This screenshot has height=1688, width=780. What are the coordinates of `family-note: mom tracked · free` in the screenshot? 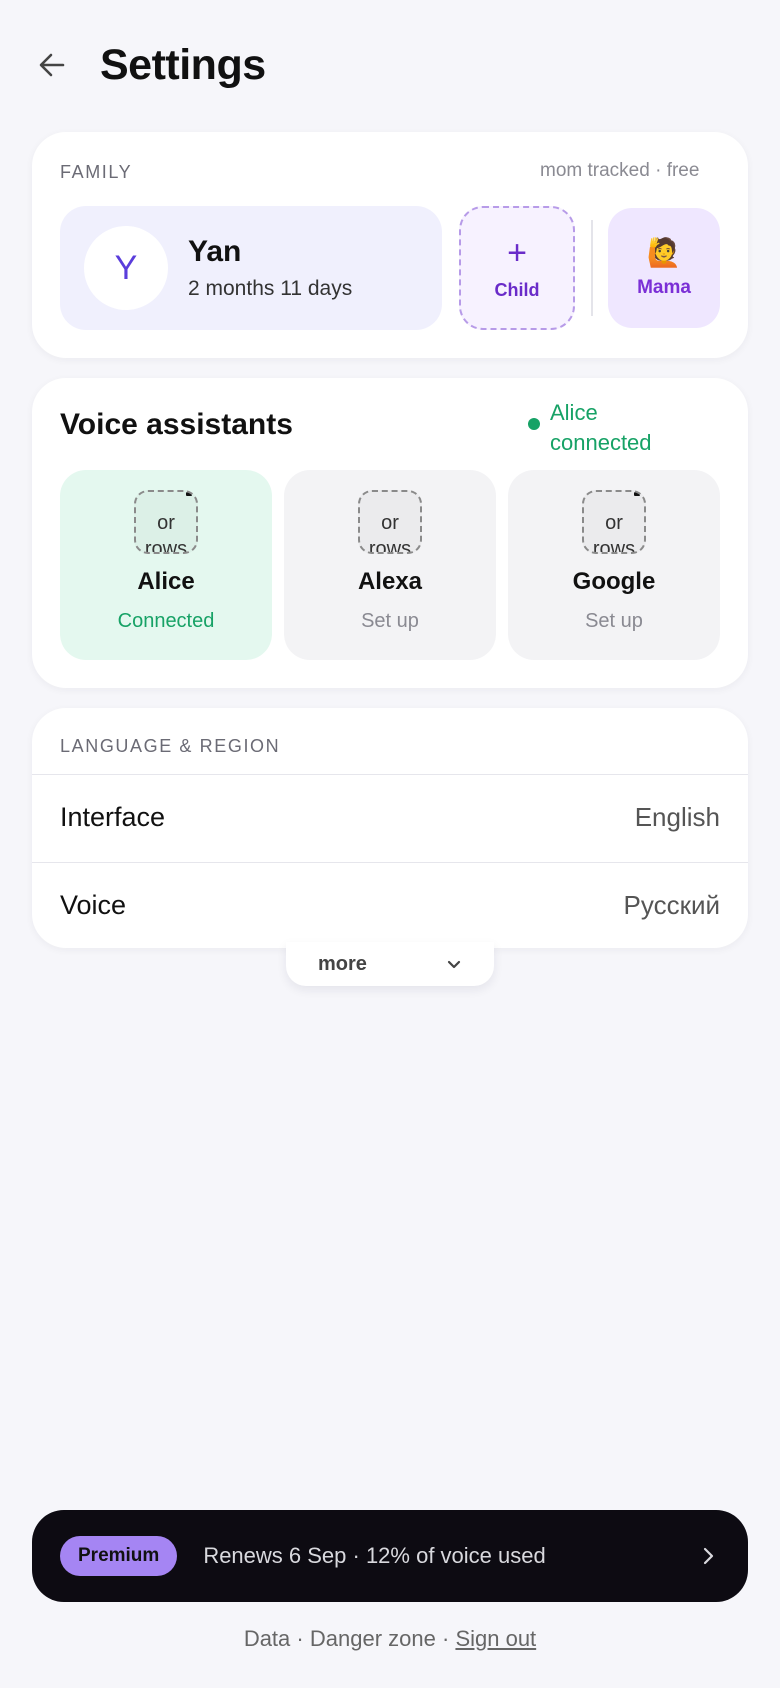 It's located at (620, 170).